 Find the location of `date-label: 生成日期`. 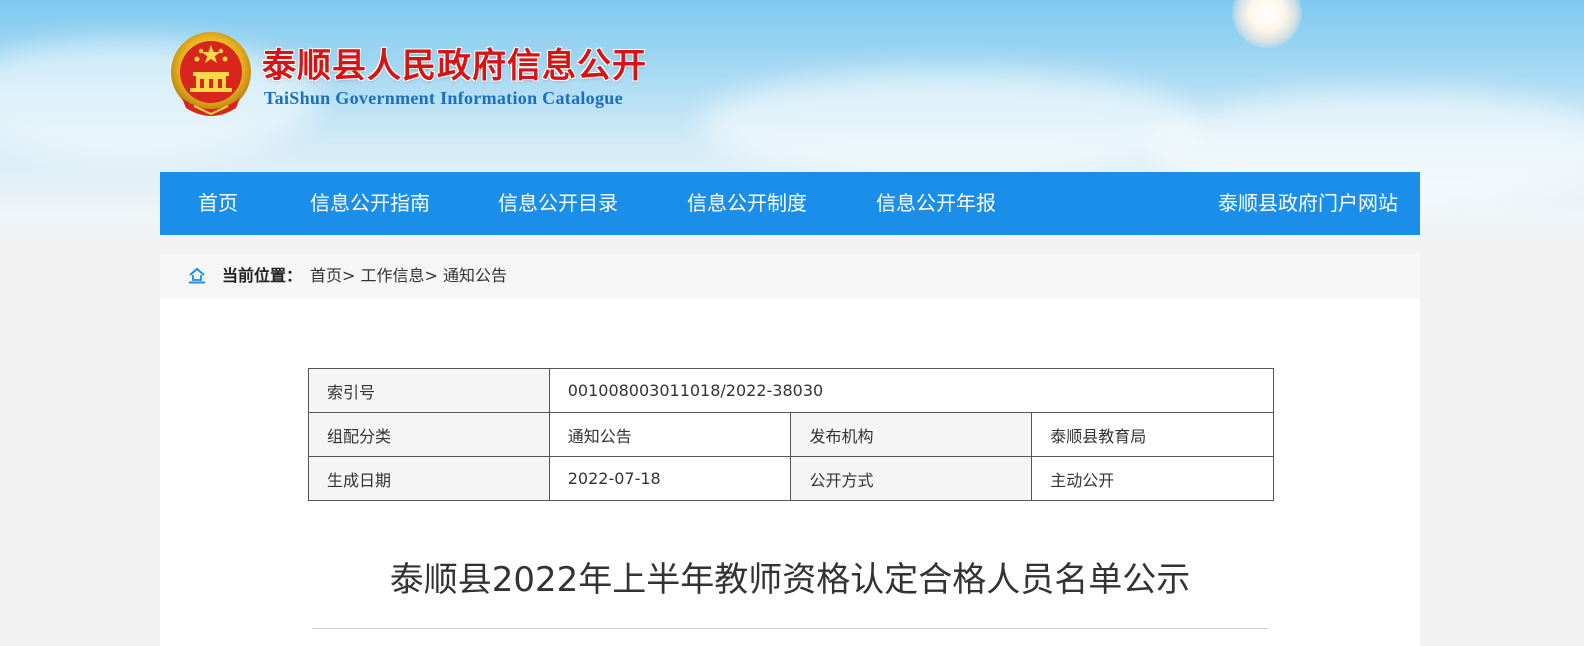

date-label: 生成日期 is located at coordinates (429, 478).